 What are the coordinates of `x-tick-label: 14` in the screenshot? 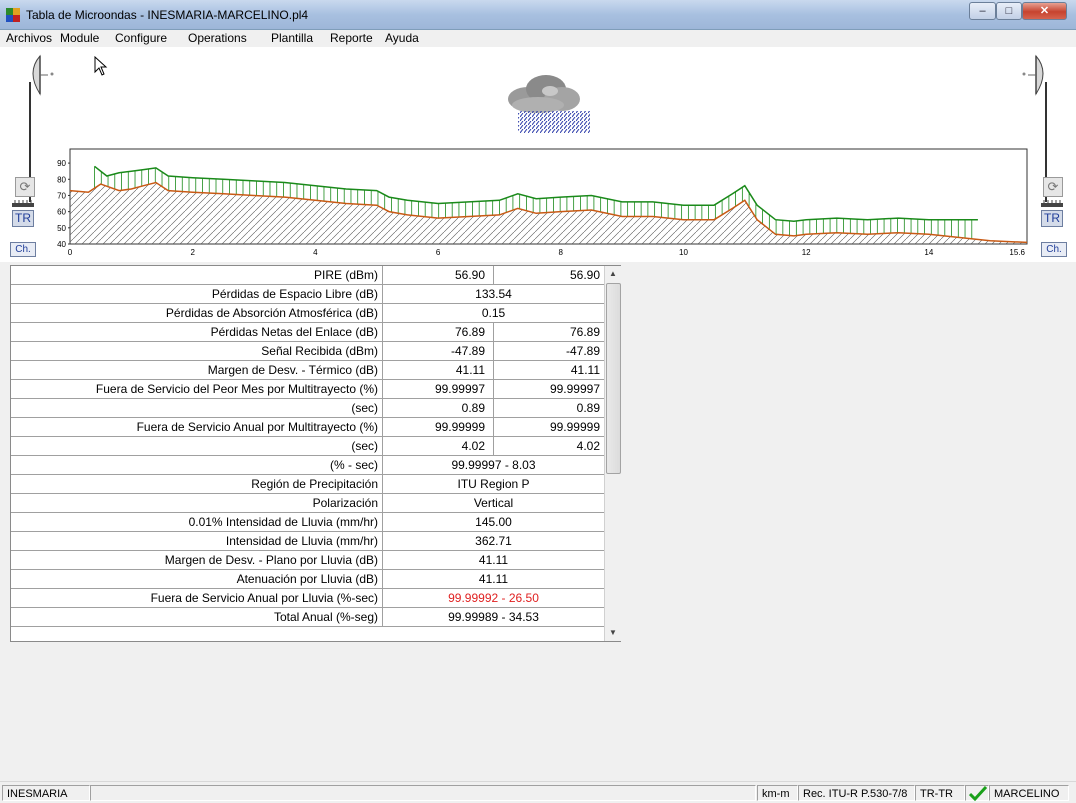 It's located at (928, 252).